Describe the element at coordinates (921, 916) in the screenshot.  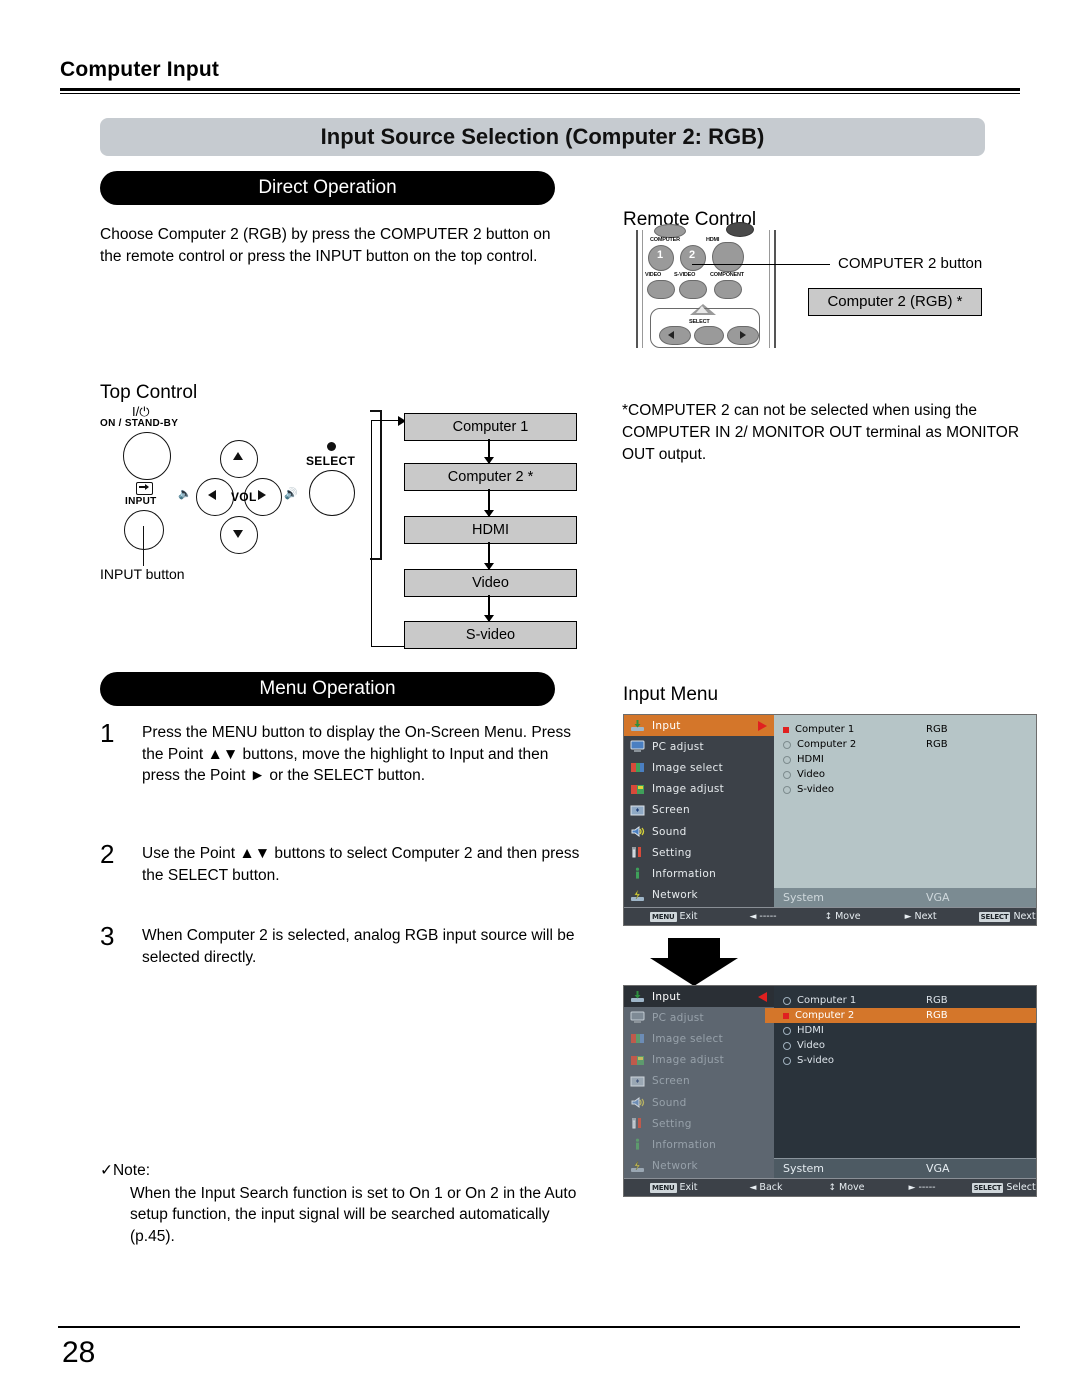
I see `footer-next: ► Next` at that location.